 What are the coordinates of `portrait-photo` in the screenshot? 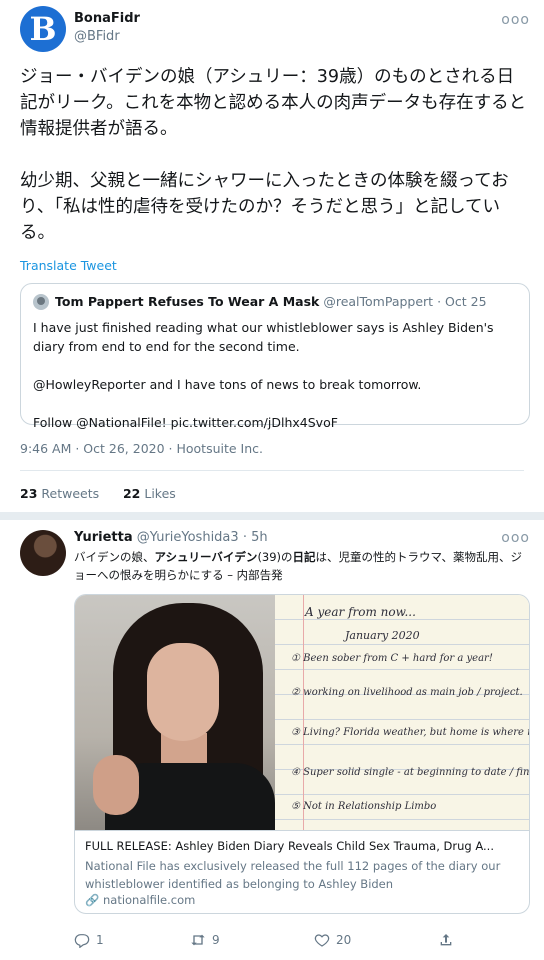 It's located at (175, 712).